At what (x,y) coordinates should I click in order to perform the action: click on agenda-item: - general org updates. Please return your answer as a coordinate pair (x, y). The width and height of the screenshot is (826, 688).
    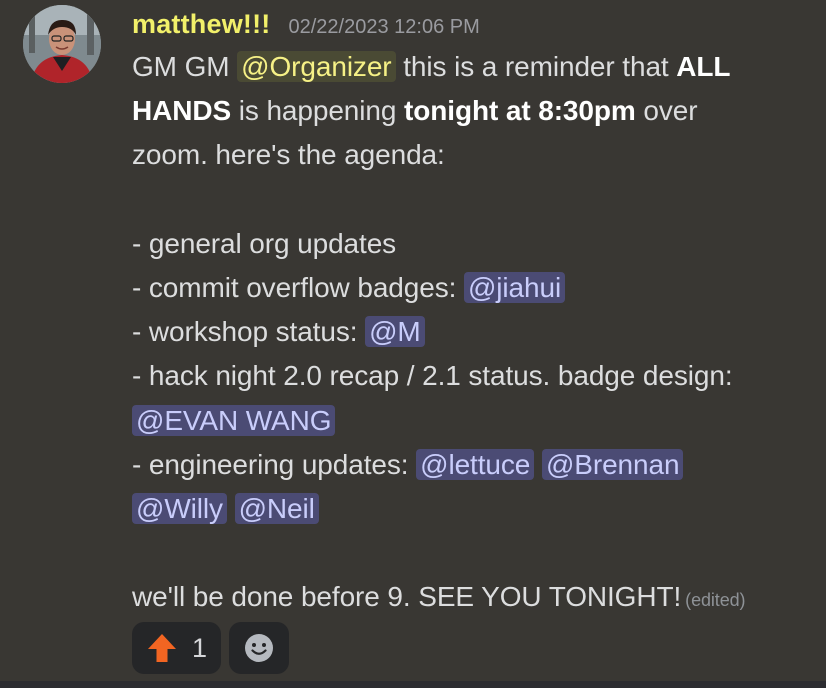
    Looking at the image, I should click on (264, 243).